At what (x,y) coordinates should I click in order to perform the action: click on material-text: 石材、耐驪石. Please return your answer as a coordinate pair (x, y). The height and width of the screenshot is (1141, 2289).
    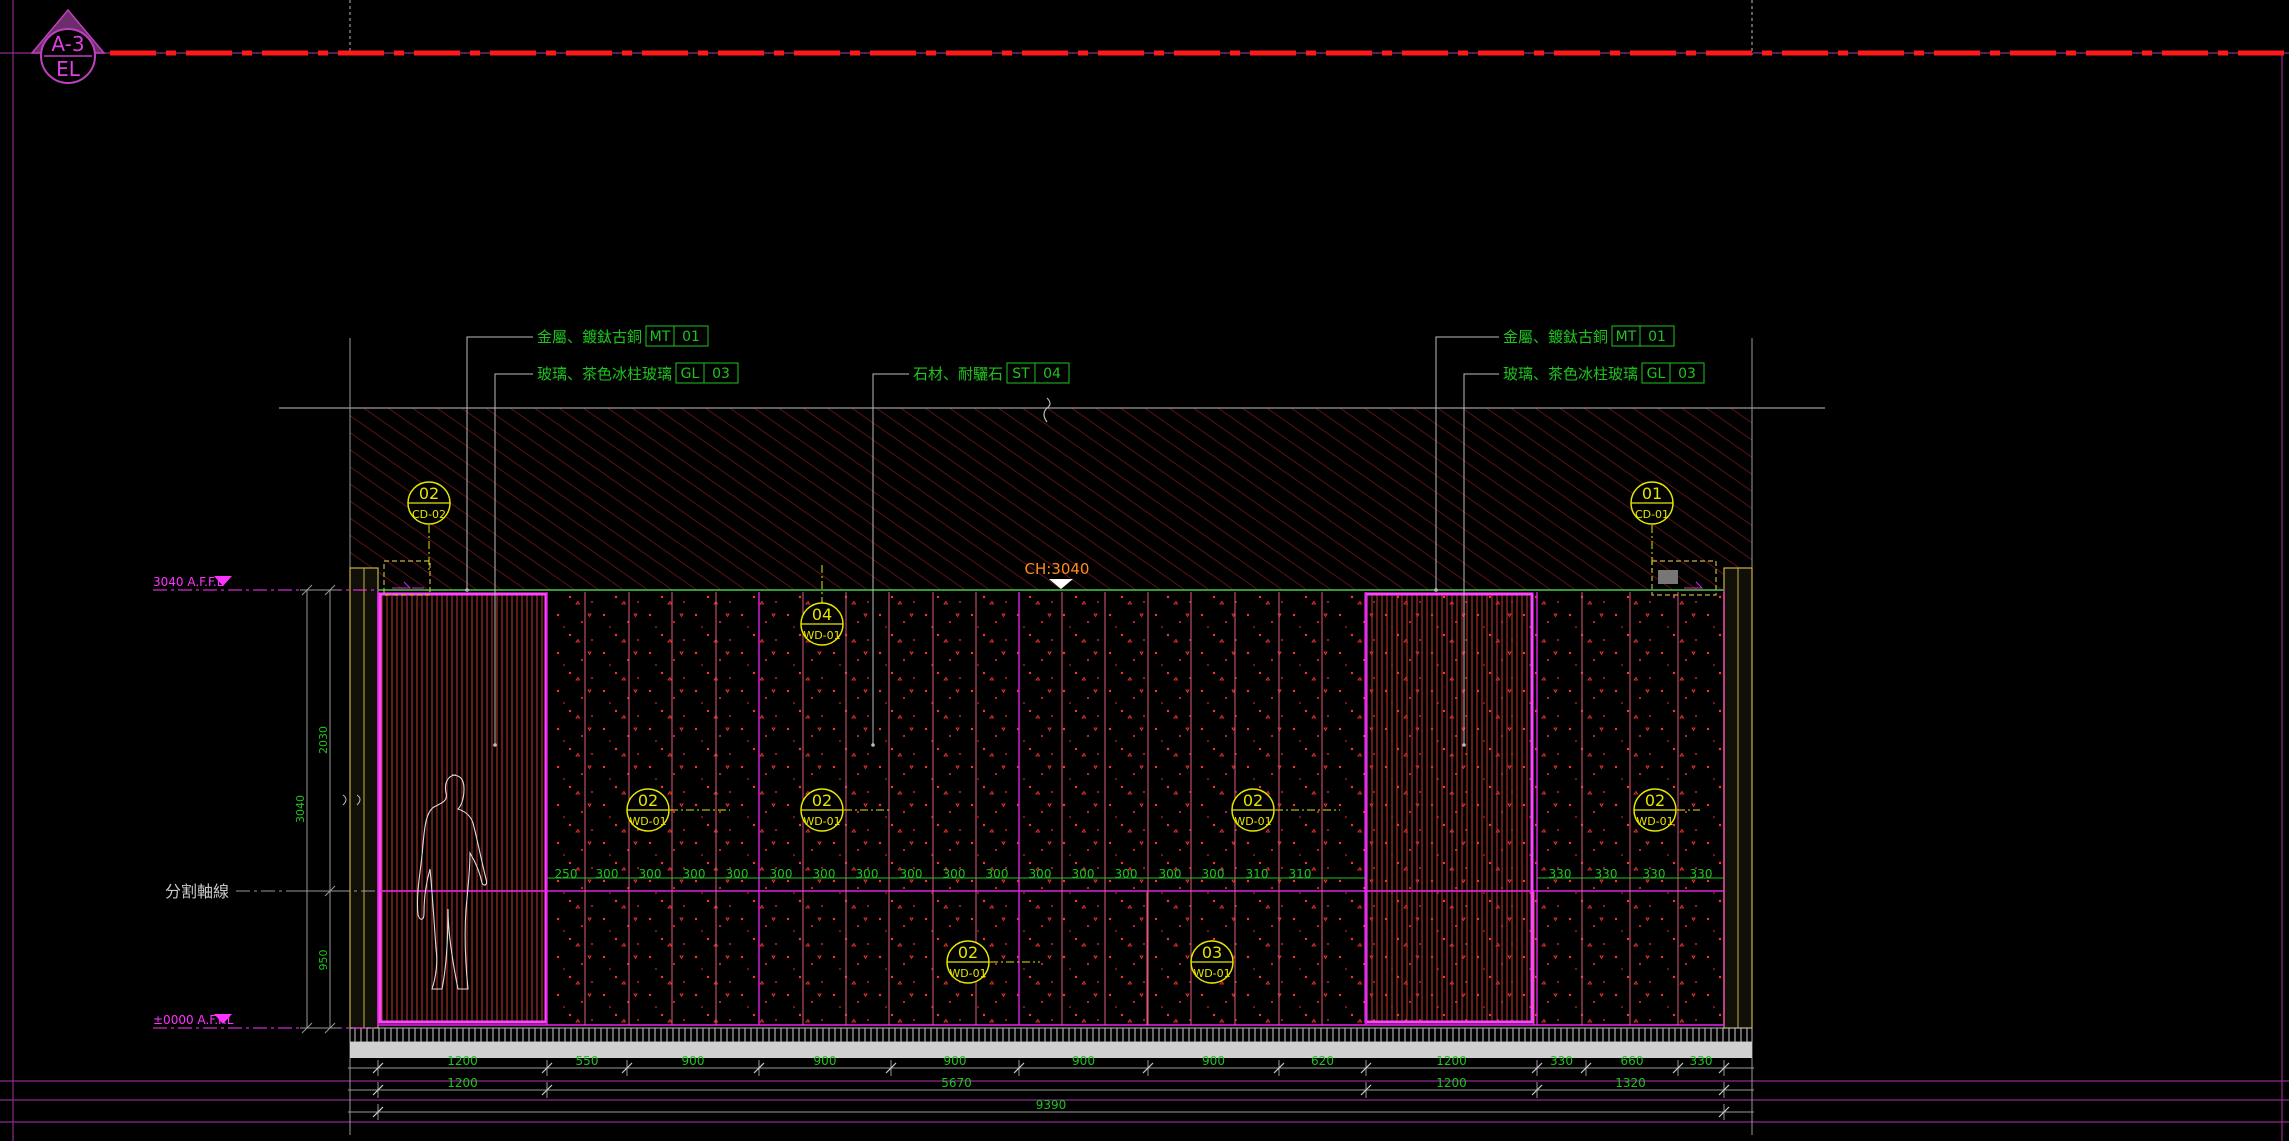
    Looking at the image, I should click on (958, 374).